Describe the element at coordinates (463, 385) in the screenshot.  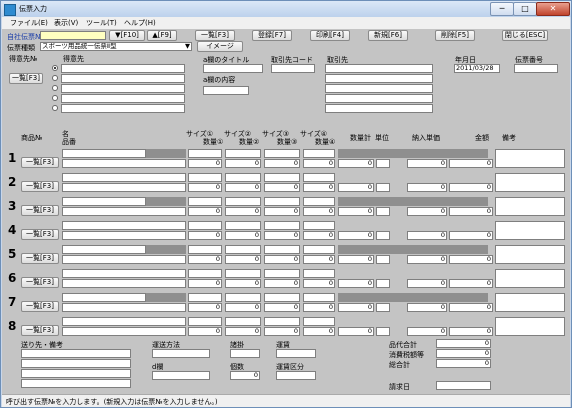
I see `invoice-date-input` at that location.